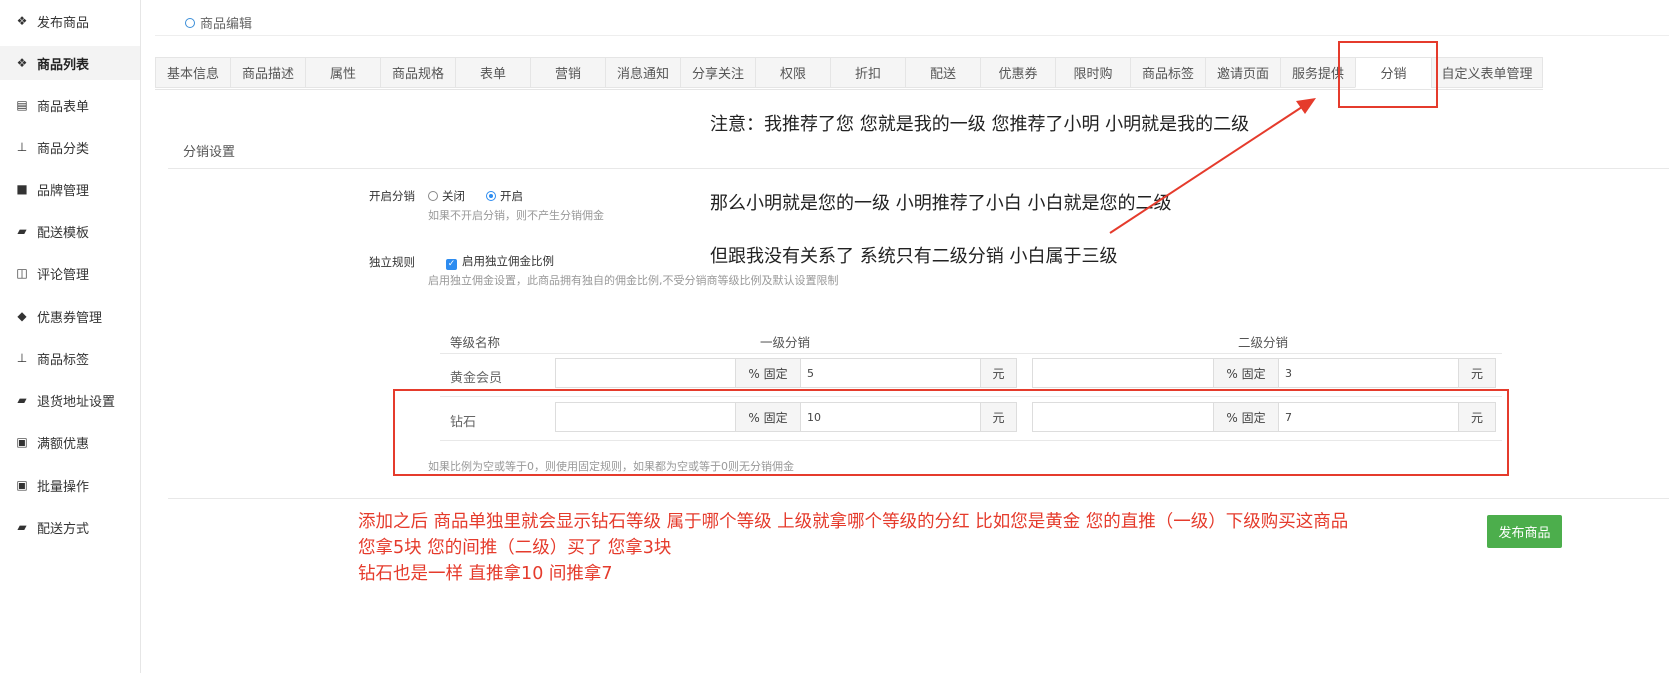  What do you see at coordinates (890, 373) in the screenshot?
I see `gold-l1-fixed-input: 5` at bounding box center [890, 373].